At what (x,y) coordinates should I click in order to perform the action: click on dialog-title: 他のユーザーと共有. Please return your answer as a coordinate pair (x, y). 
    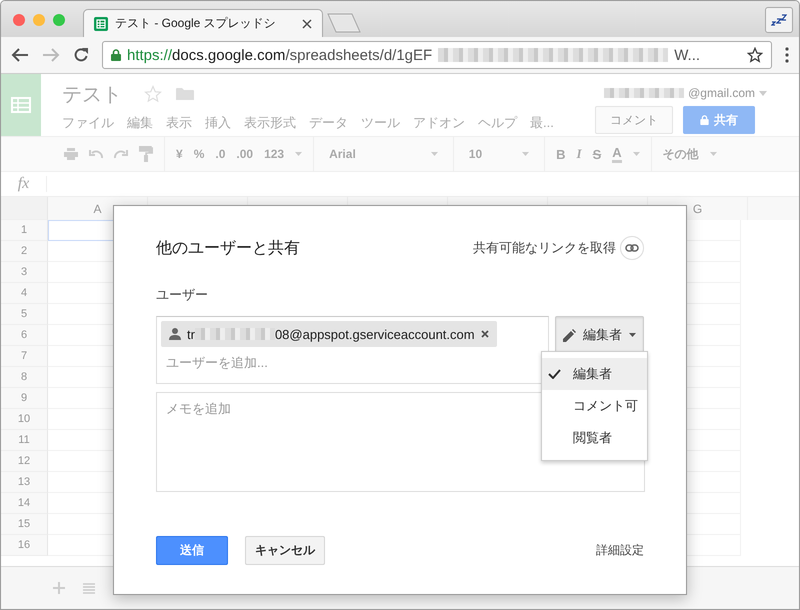
    Looking at the image, I should click on (228, 248).